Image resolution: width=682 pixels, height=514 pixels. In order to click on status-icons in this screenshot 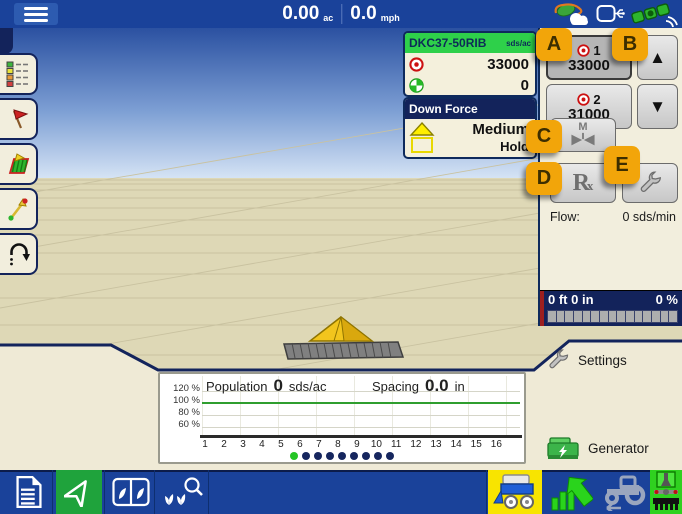, I will do `click(614, 14)`.